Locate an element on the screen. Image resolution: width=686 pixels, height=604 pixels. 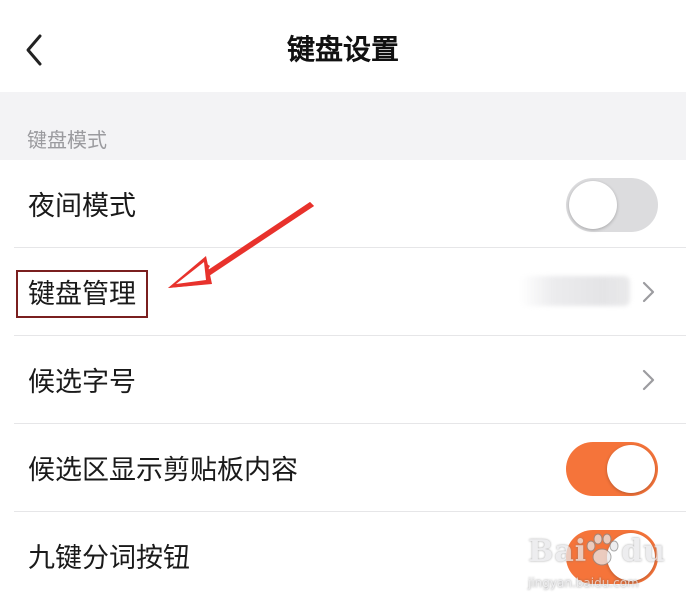
section-header: 键盘模式 is located at coordinates (343, 126).